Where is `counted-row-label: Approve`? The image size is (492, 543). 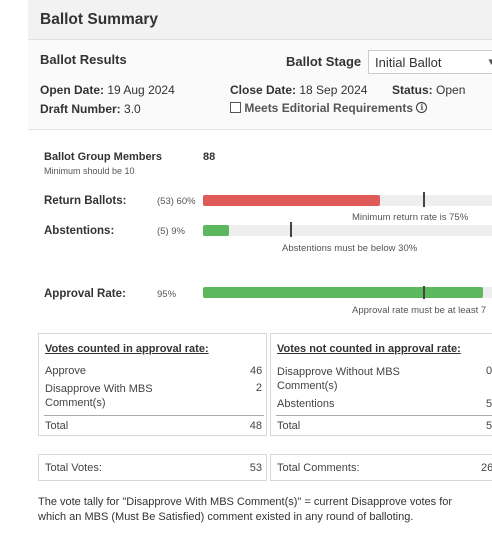
counted-row-label: Approve is located at coordinates (65, 371).